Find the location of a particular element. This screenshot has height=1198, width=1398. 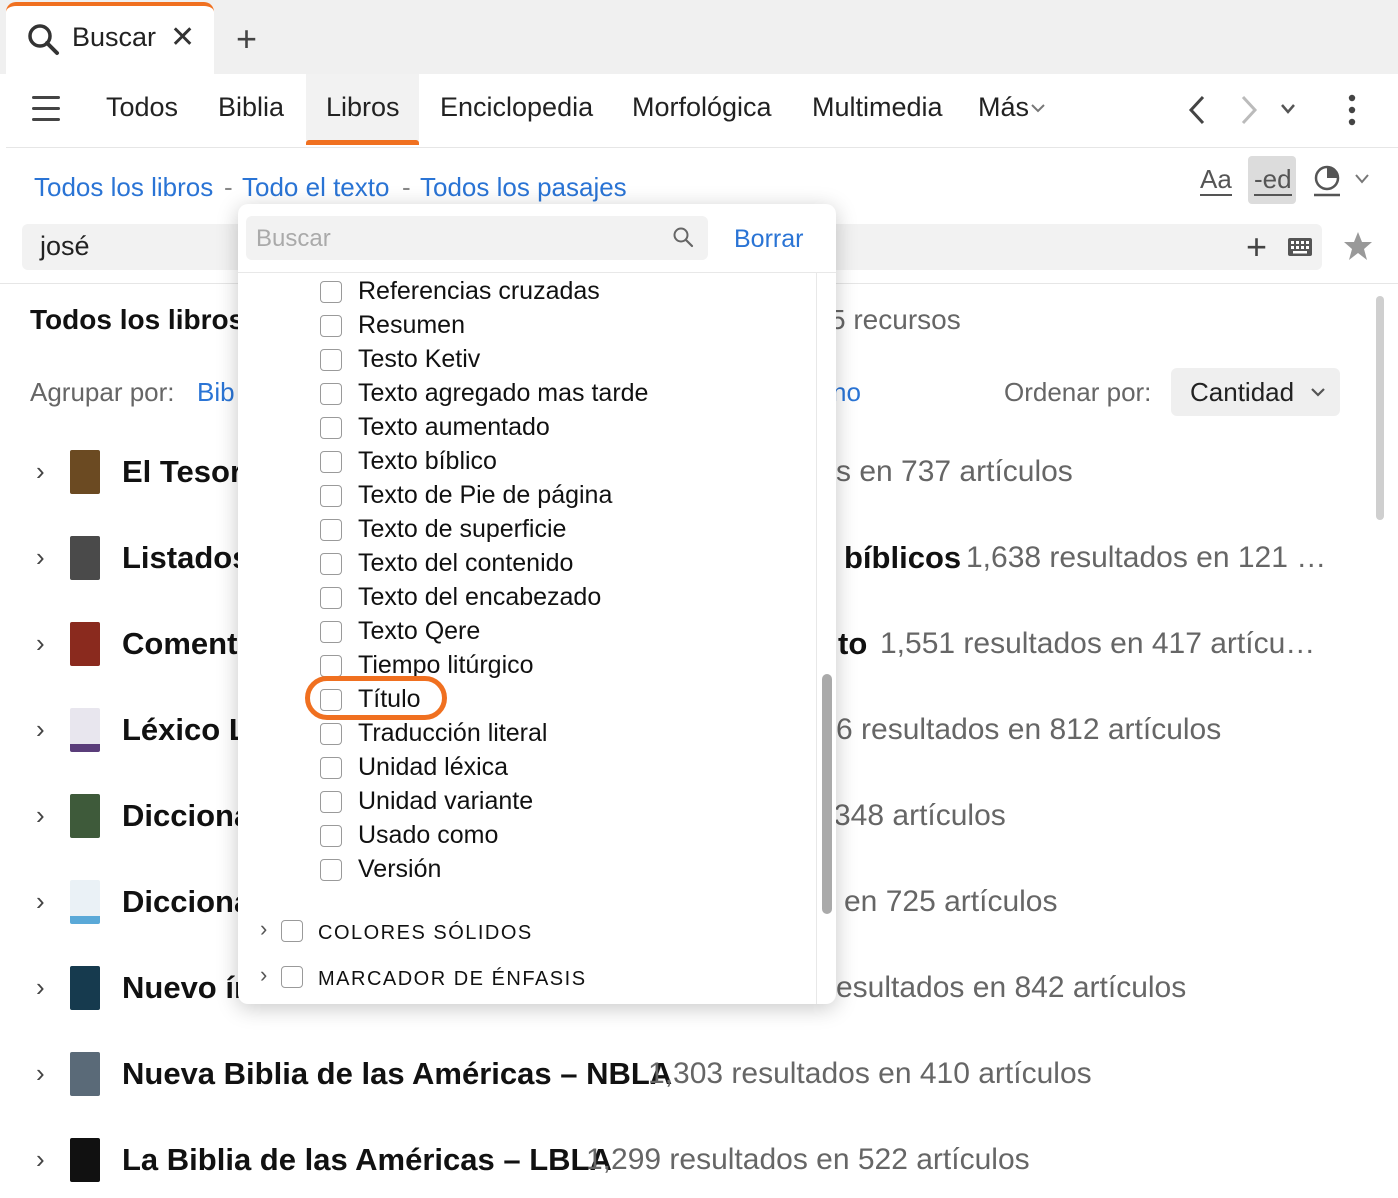

breadcrumb-libros: Todos los libros is located at coordinates (123, 187).